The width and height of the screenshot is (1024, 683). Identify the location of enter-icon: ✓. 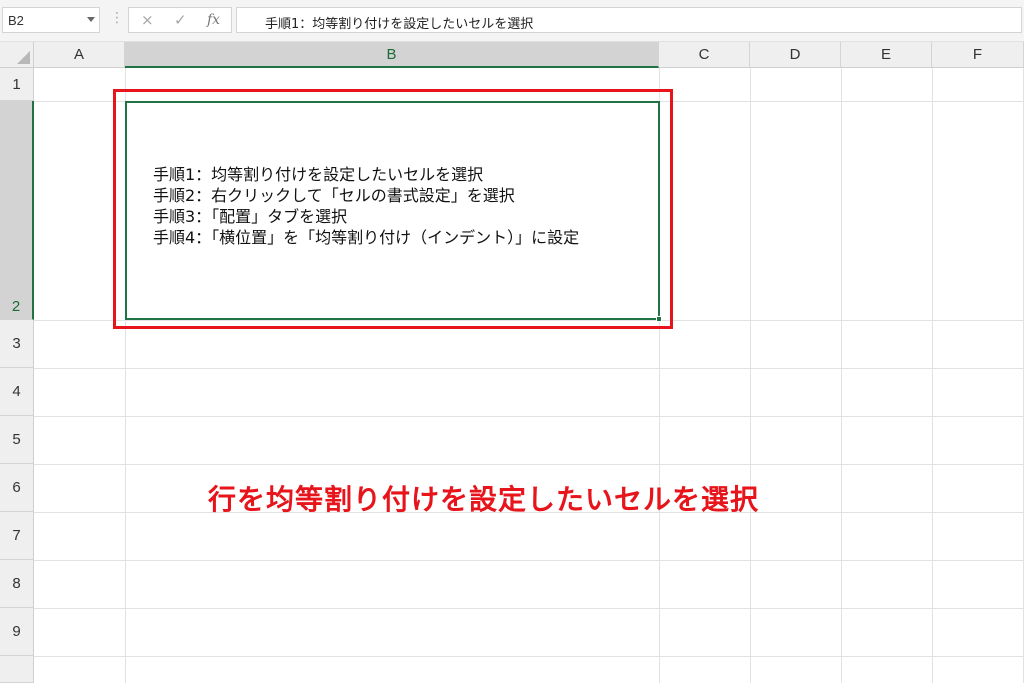
(180, 20).